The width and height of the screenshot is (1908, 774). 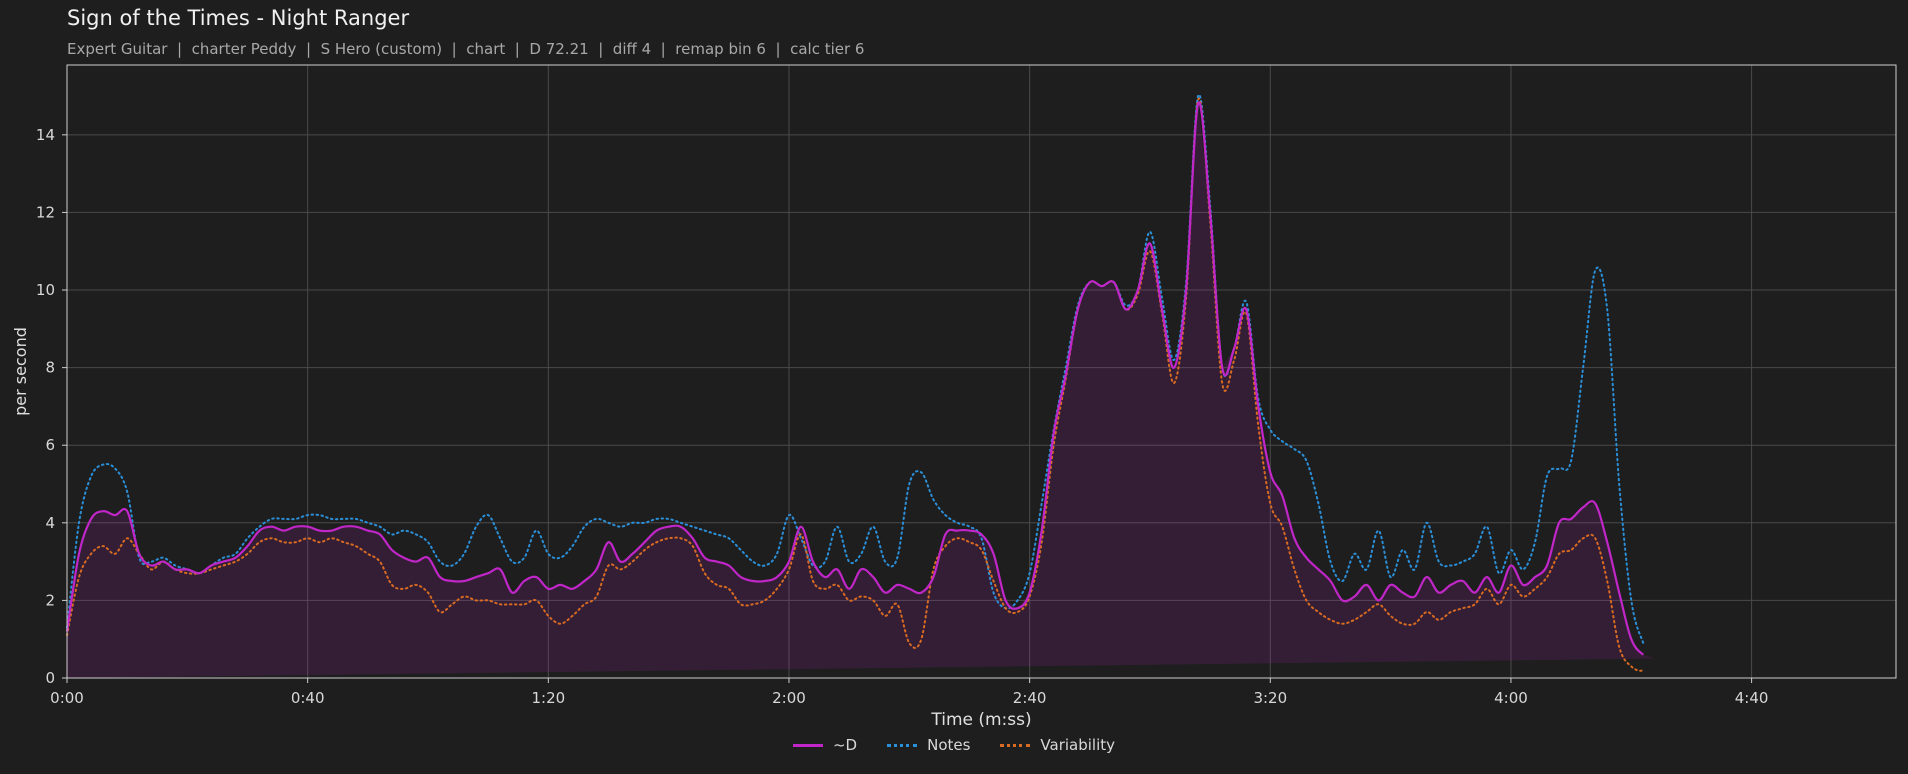 I want to click on x-tick-label: 2:00, so click(x=789, y=698).